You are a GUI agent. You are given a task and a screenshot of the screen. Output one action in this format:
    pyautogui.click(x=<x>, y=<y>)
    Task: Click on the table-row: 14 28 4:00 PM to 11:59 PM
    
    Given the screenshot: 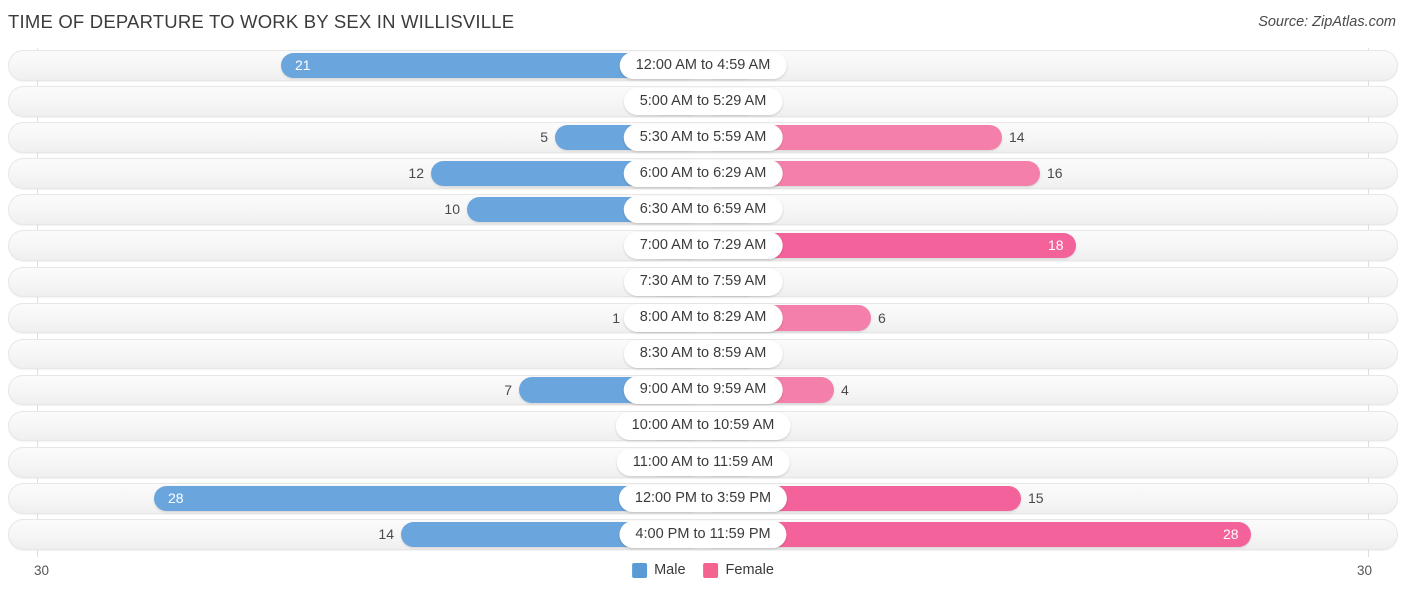 What is the action you would take?
    pyautogui.click(x=703, y=534)
    